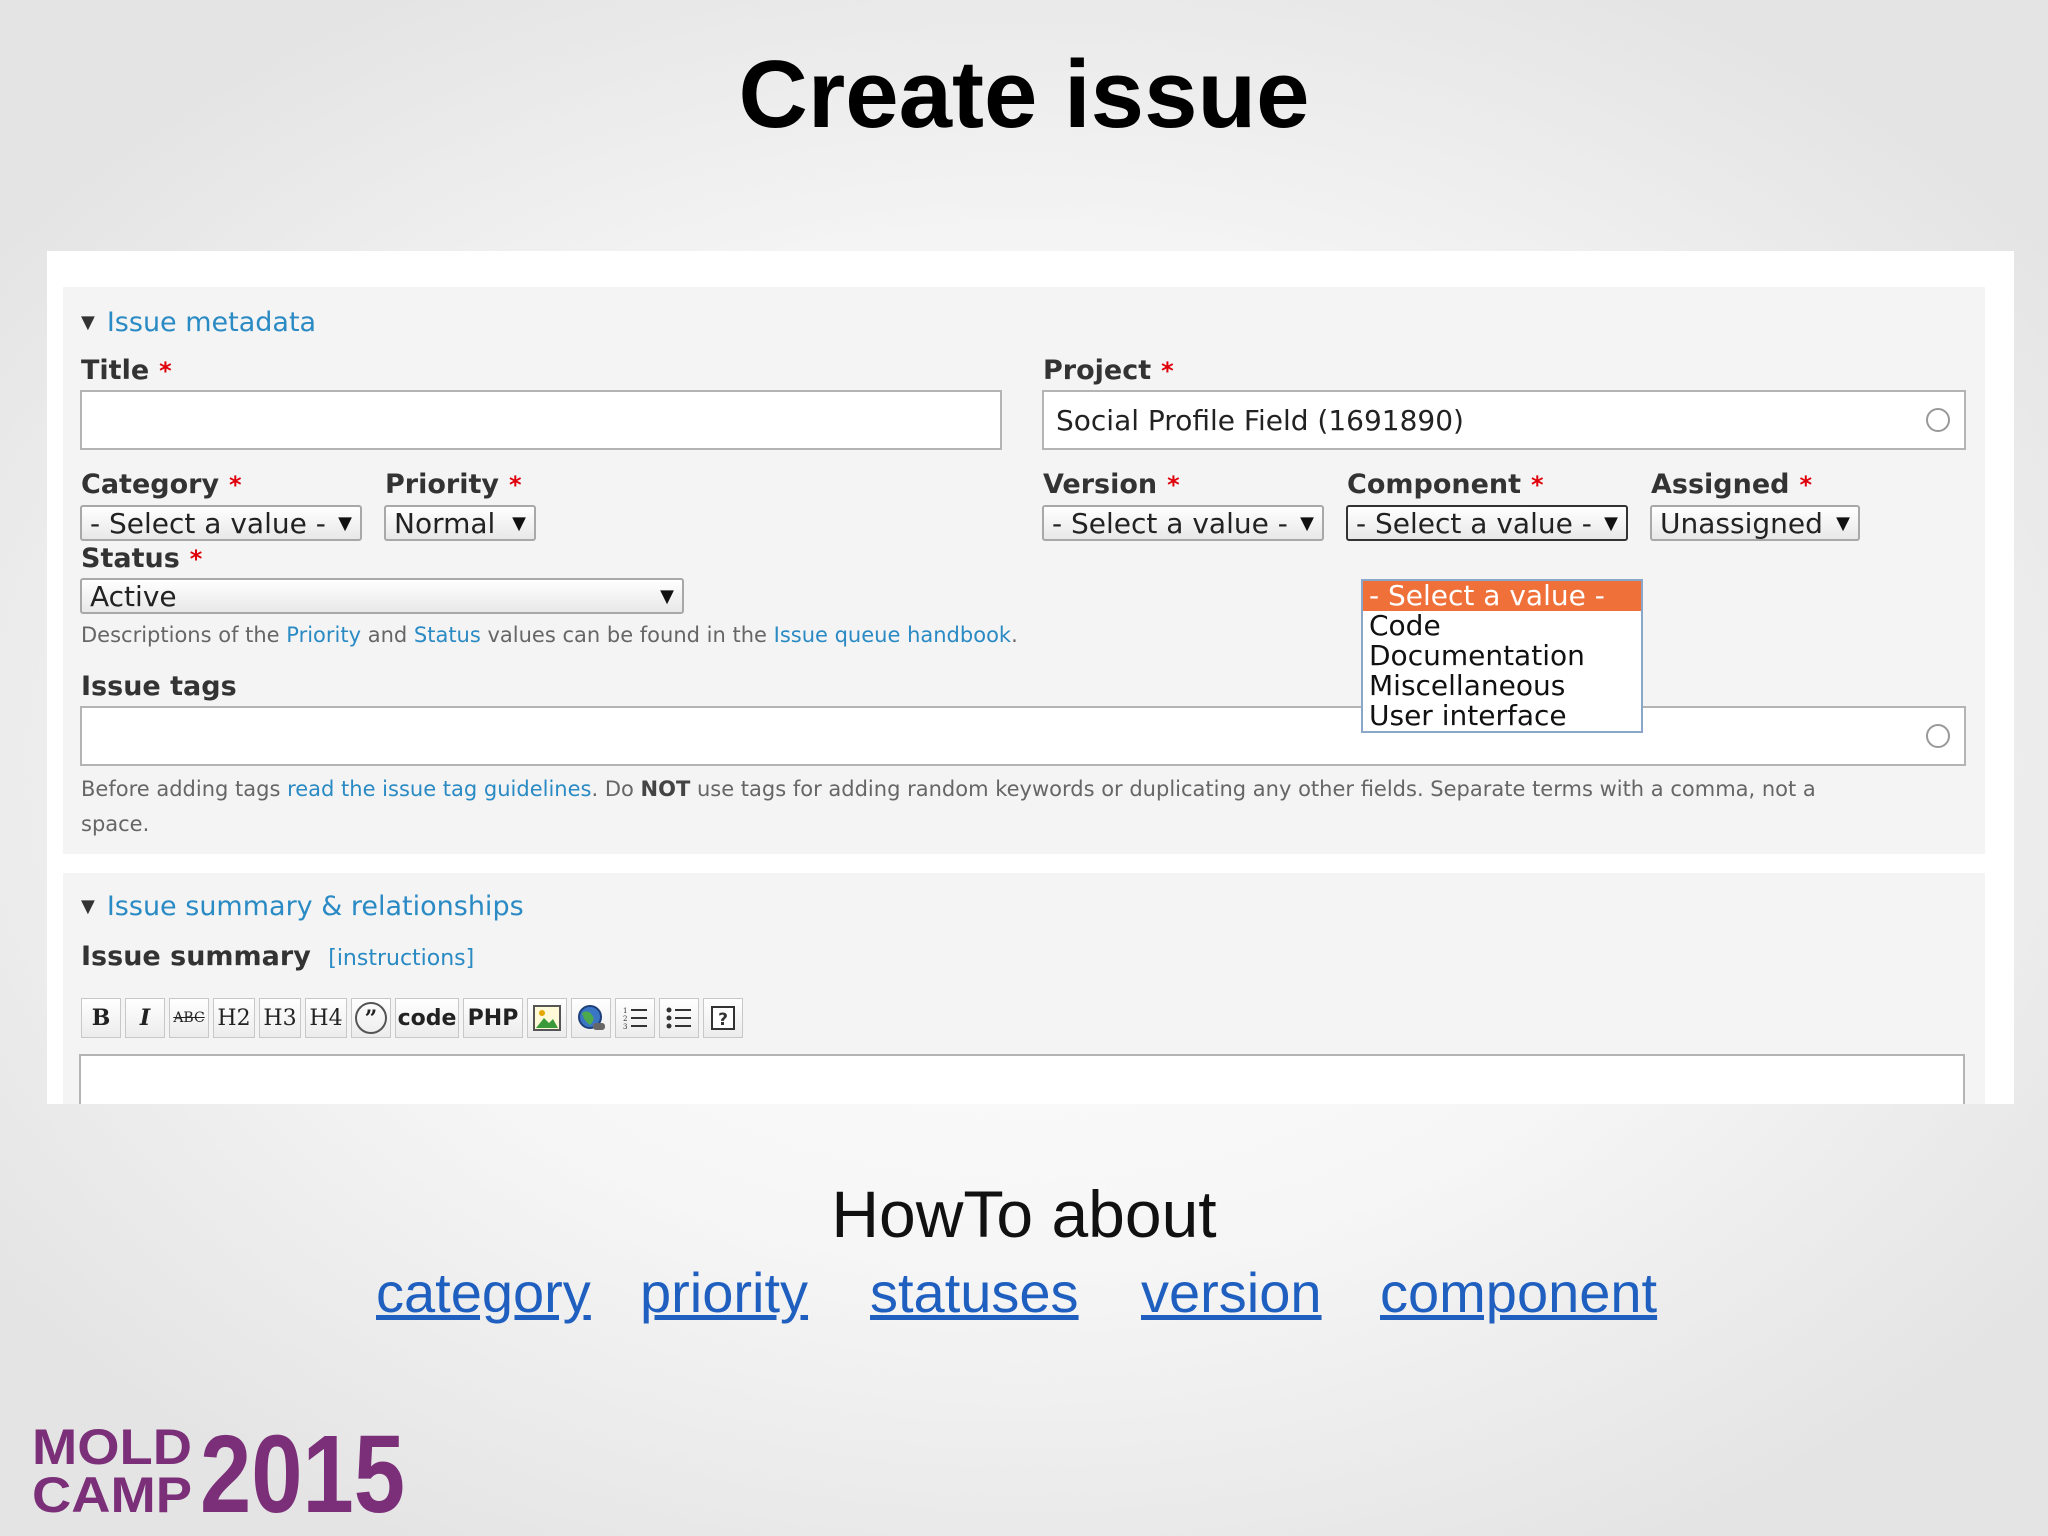 This screenshot has height=1536, width=2048. I want to click on component-option-user-interface: User interface, so click(1502, 716).